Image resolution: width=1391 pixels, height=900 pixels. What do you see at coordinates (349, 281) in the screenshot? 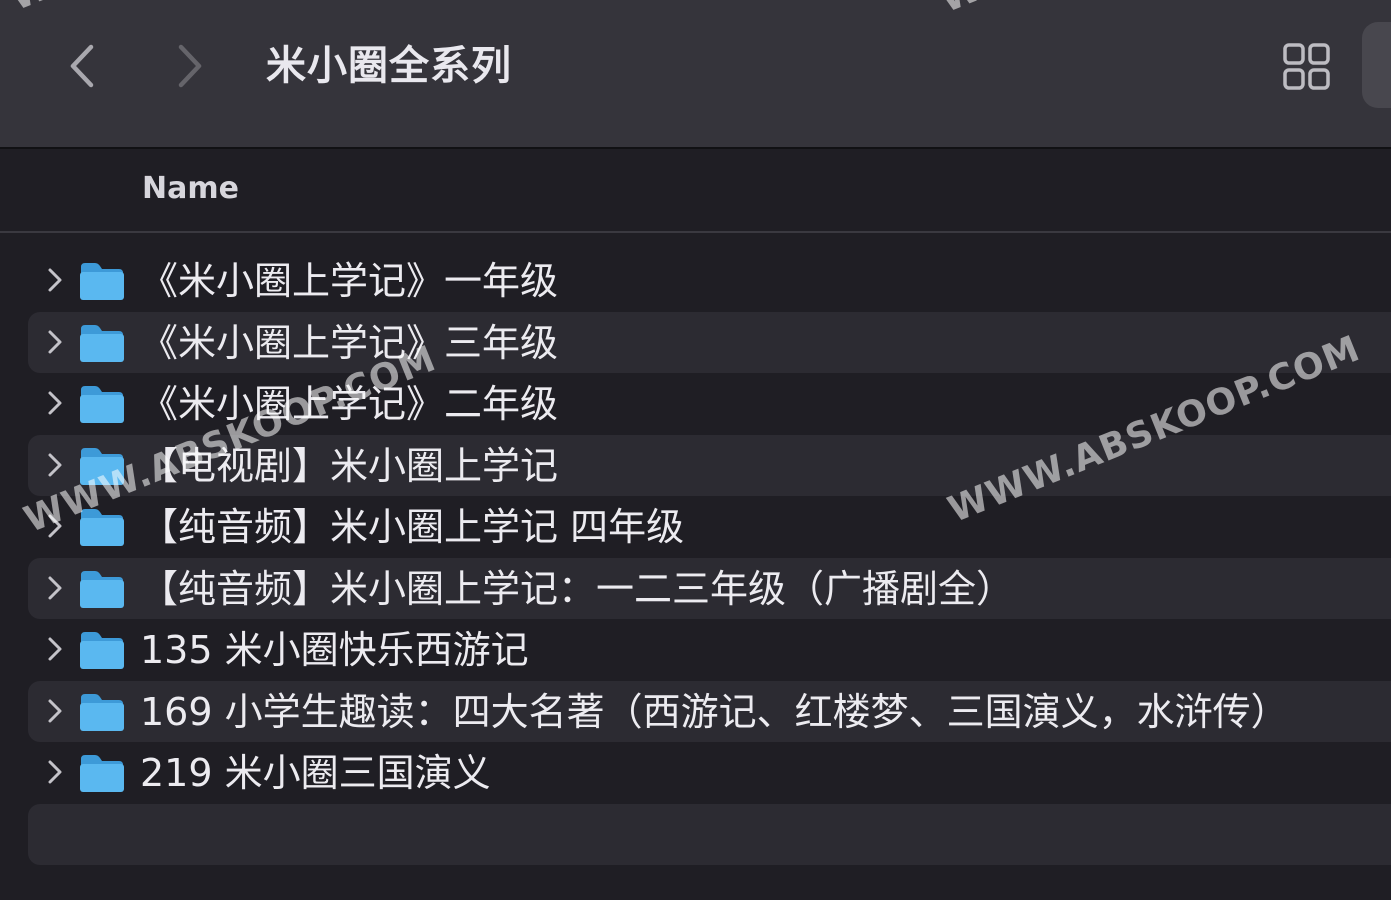
I see `item-name: 《米小圈上学记》一年级` at bounding box center [349, 281].